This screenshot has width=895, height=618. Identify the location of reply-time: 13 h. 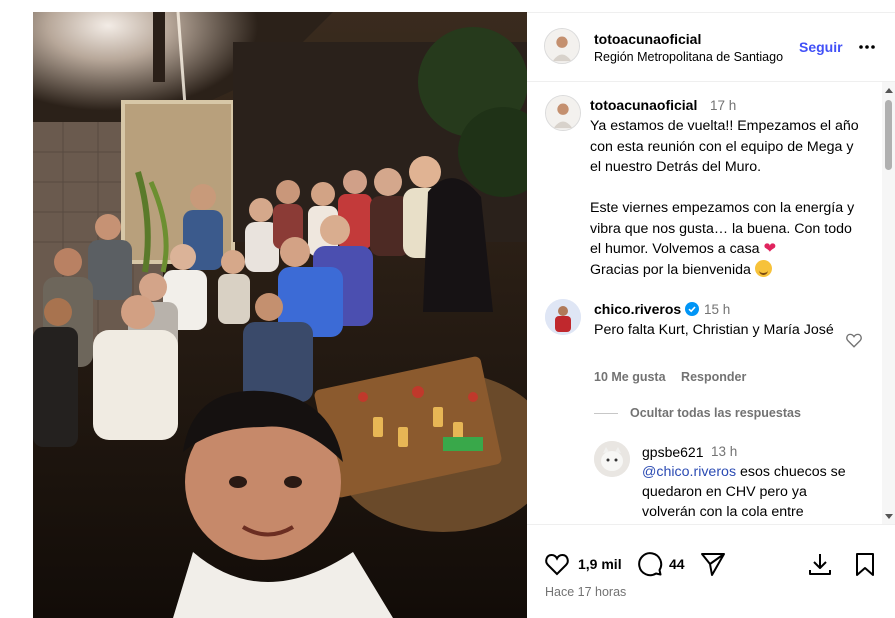
(724, 451).